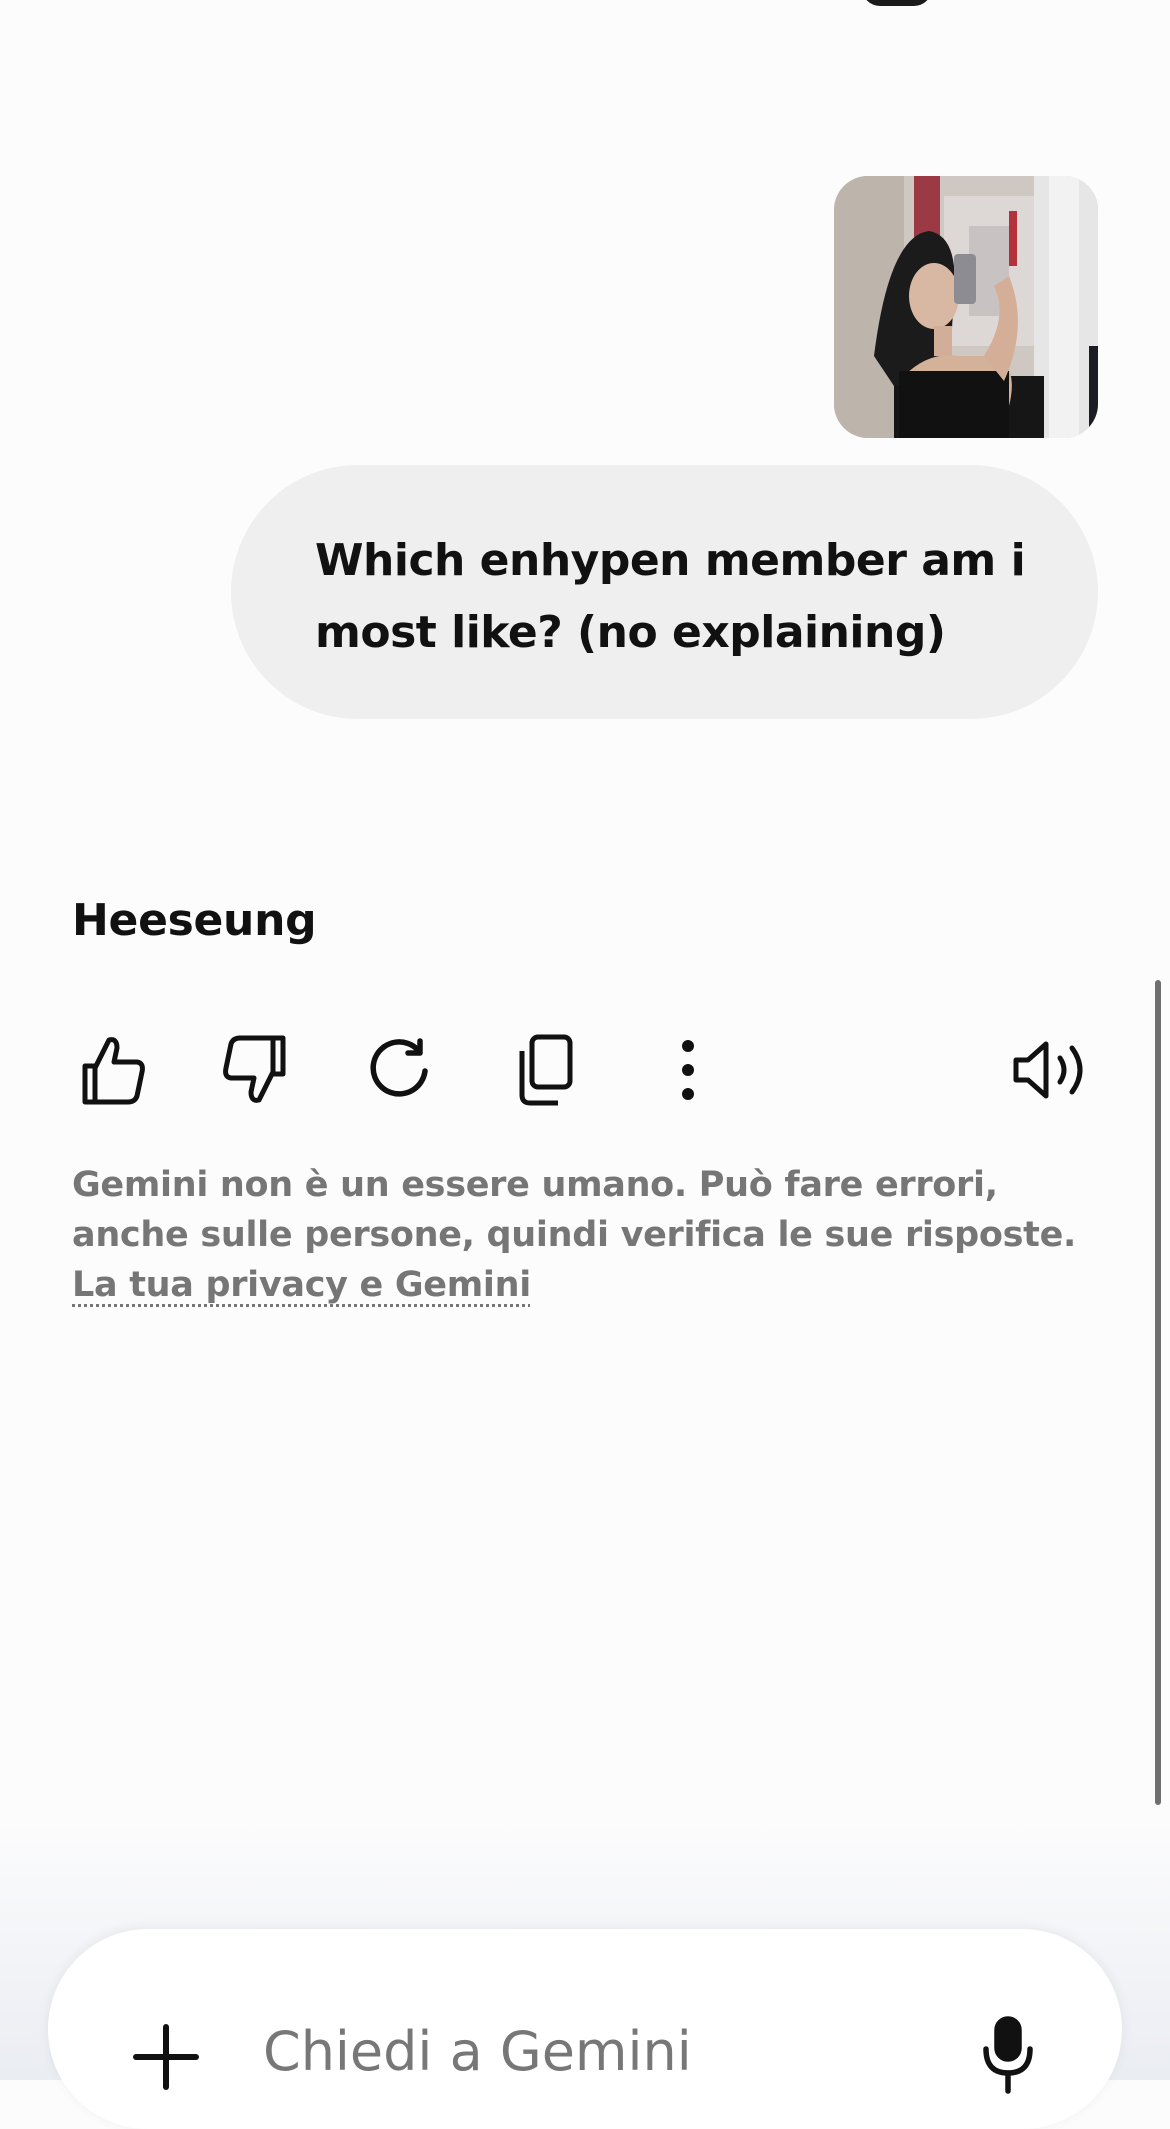  What do you see at coordinates (112, 1070) in the screenshot?
I see `thumbs-up-icon` at bounding box center [112, 1070].